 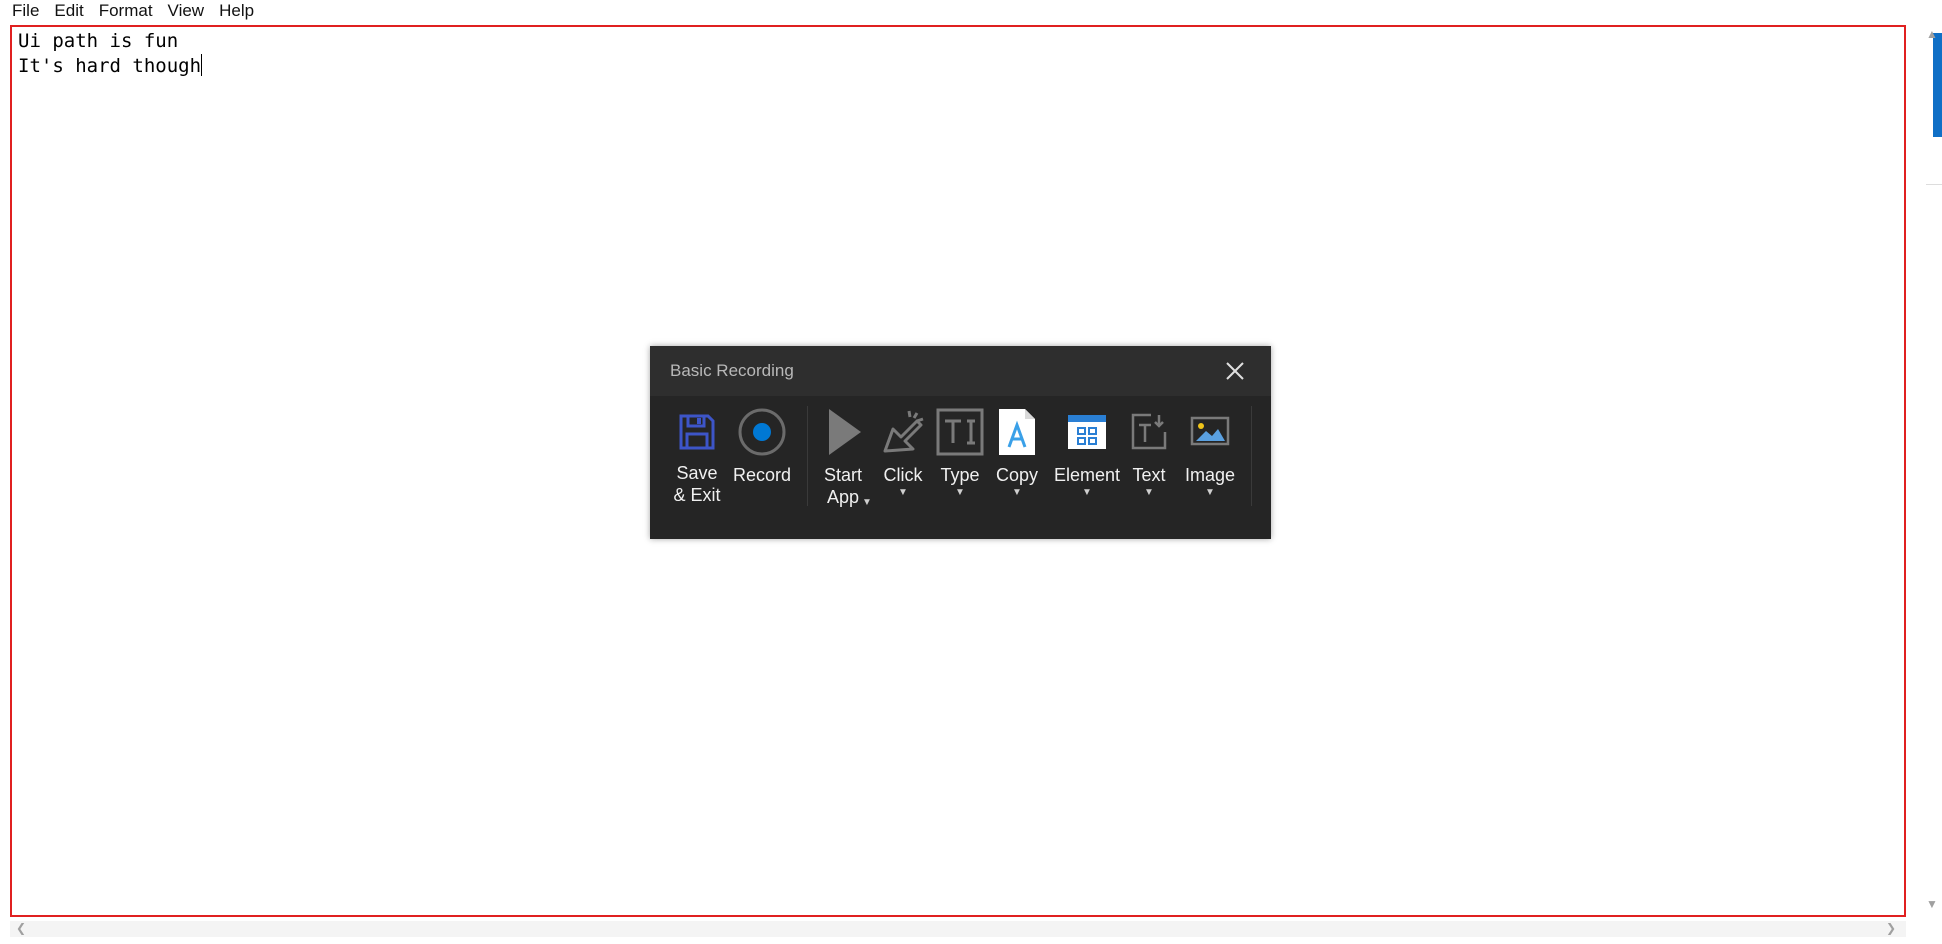 What do you see at coordinates (903, 493) in the screenshot?
I see `click-dropdown-icon: ▼` at bounding box center [903, 493].